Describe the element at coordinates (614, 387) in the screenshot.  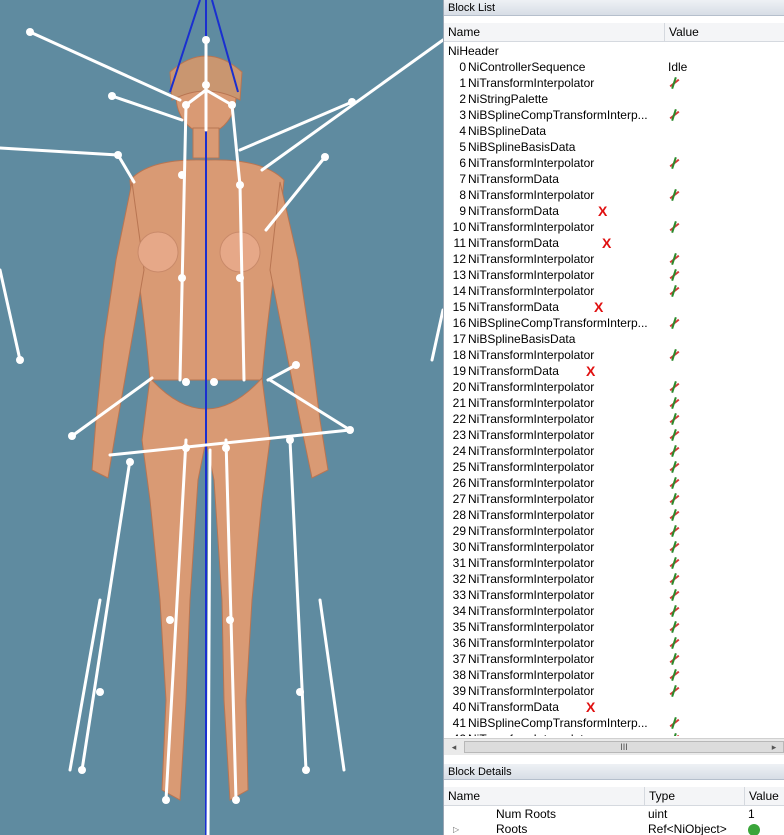
I see `tree-row-20: 20 NiTransformInterpolator` at that location.